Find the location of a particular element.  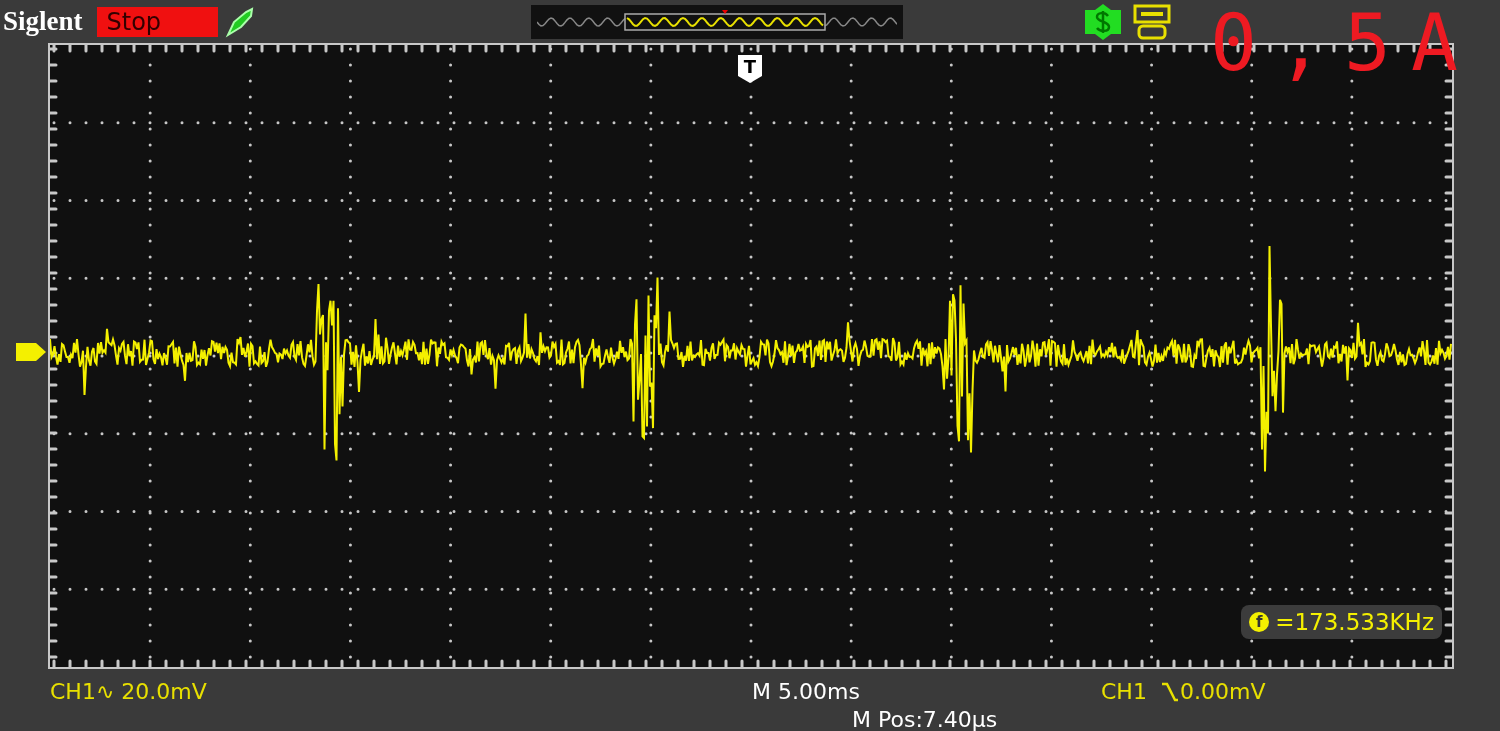

trigger-channel-label: CH1 is located at coordinates (1124, 692).